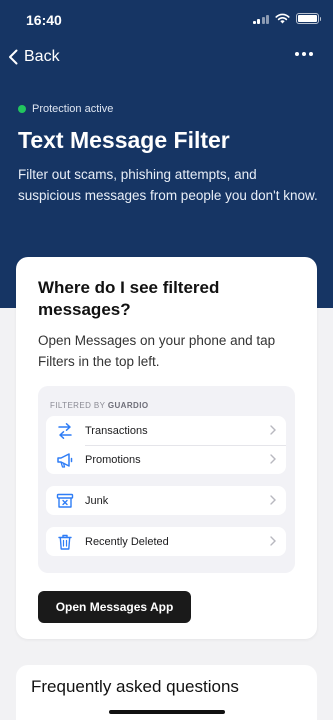 Image resolution: width=333 pixels, height=720 pixels. I want to click on nav-bar: Back, so click(166, 59).